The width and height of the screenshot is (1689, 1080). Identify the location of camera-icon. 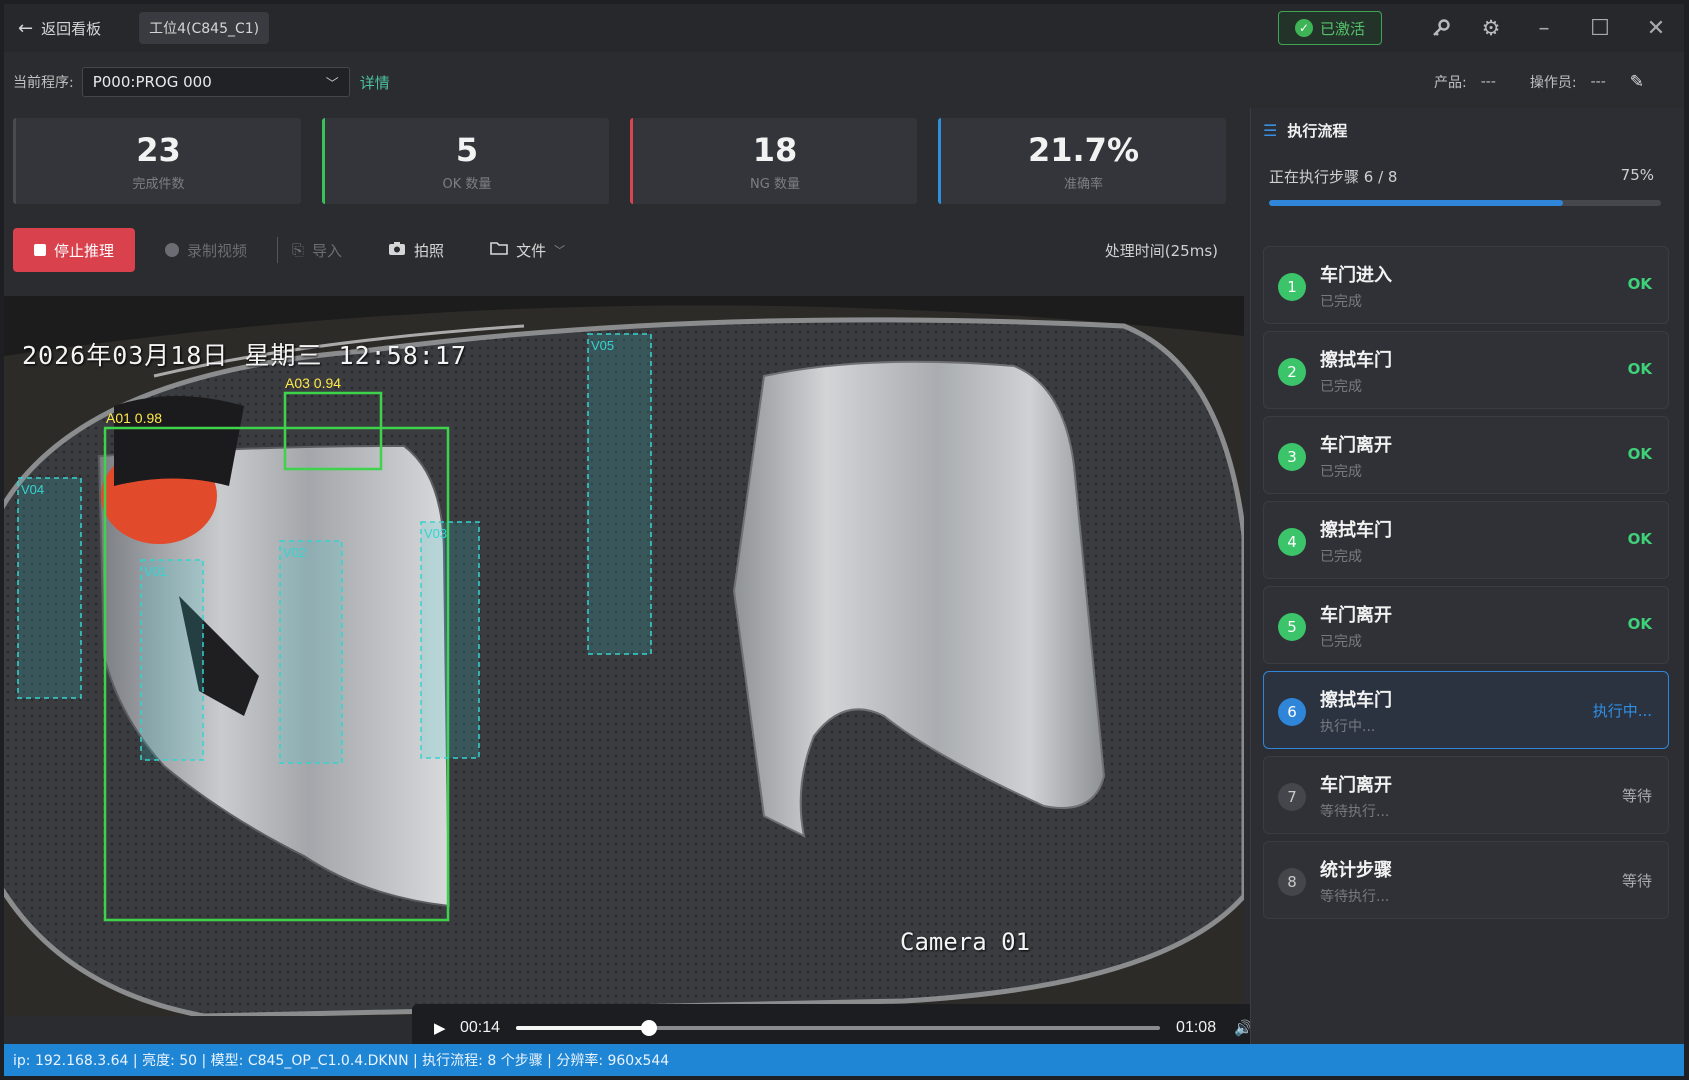
(397, 250).